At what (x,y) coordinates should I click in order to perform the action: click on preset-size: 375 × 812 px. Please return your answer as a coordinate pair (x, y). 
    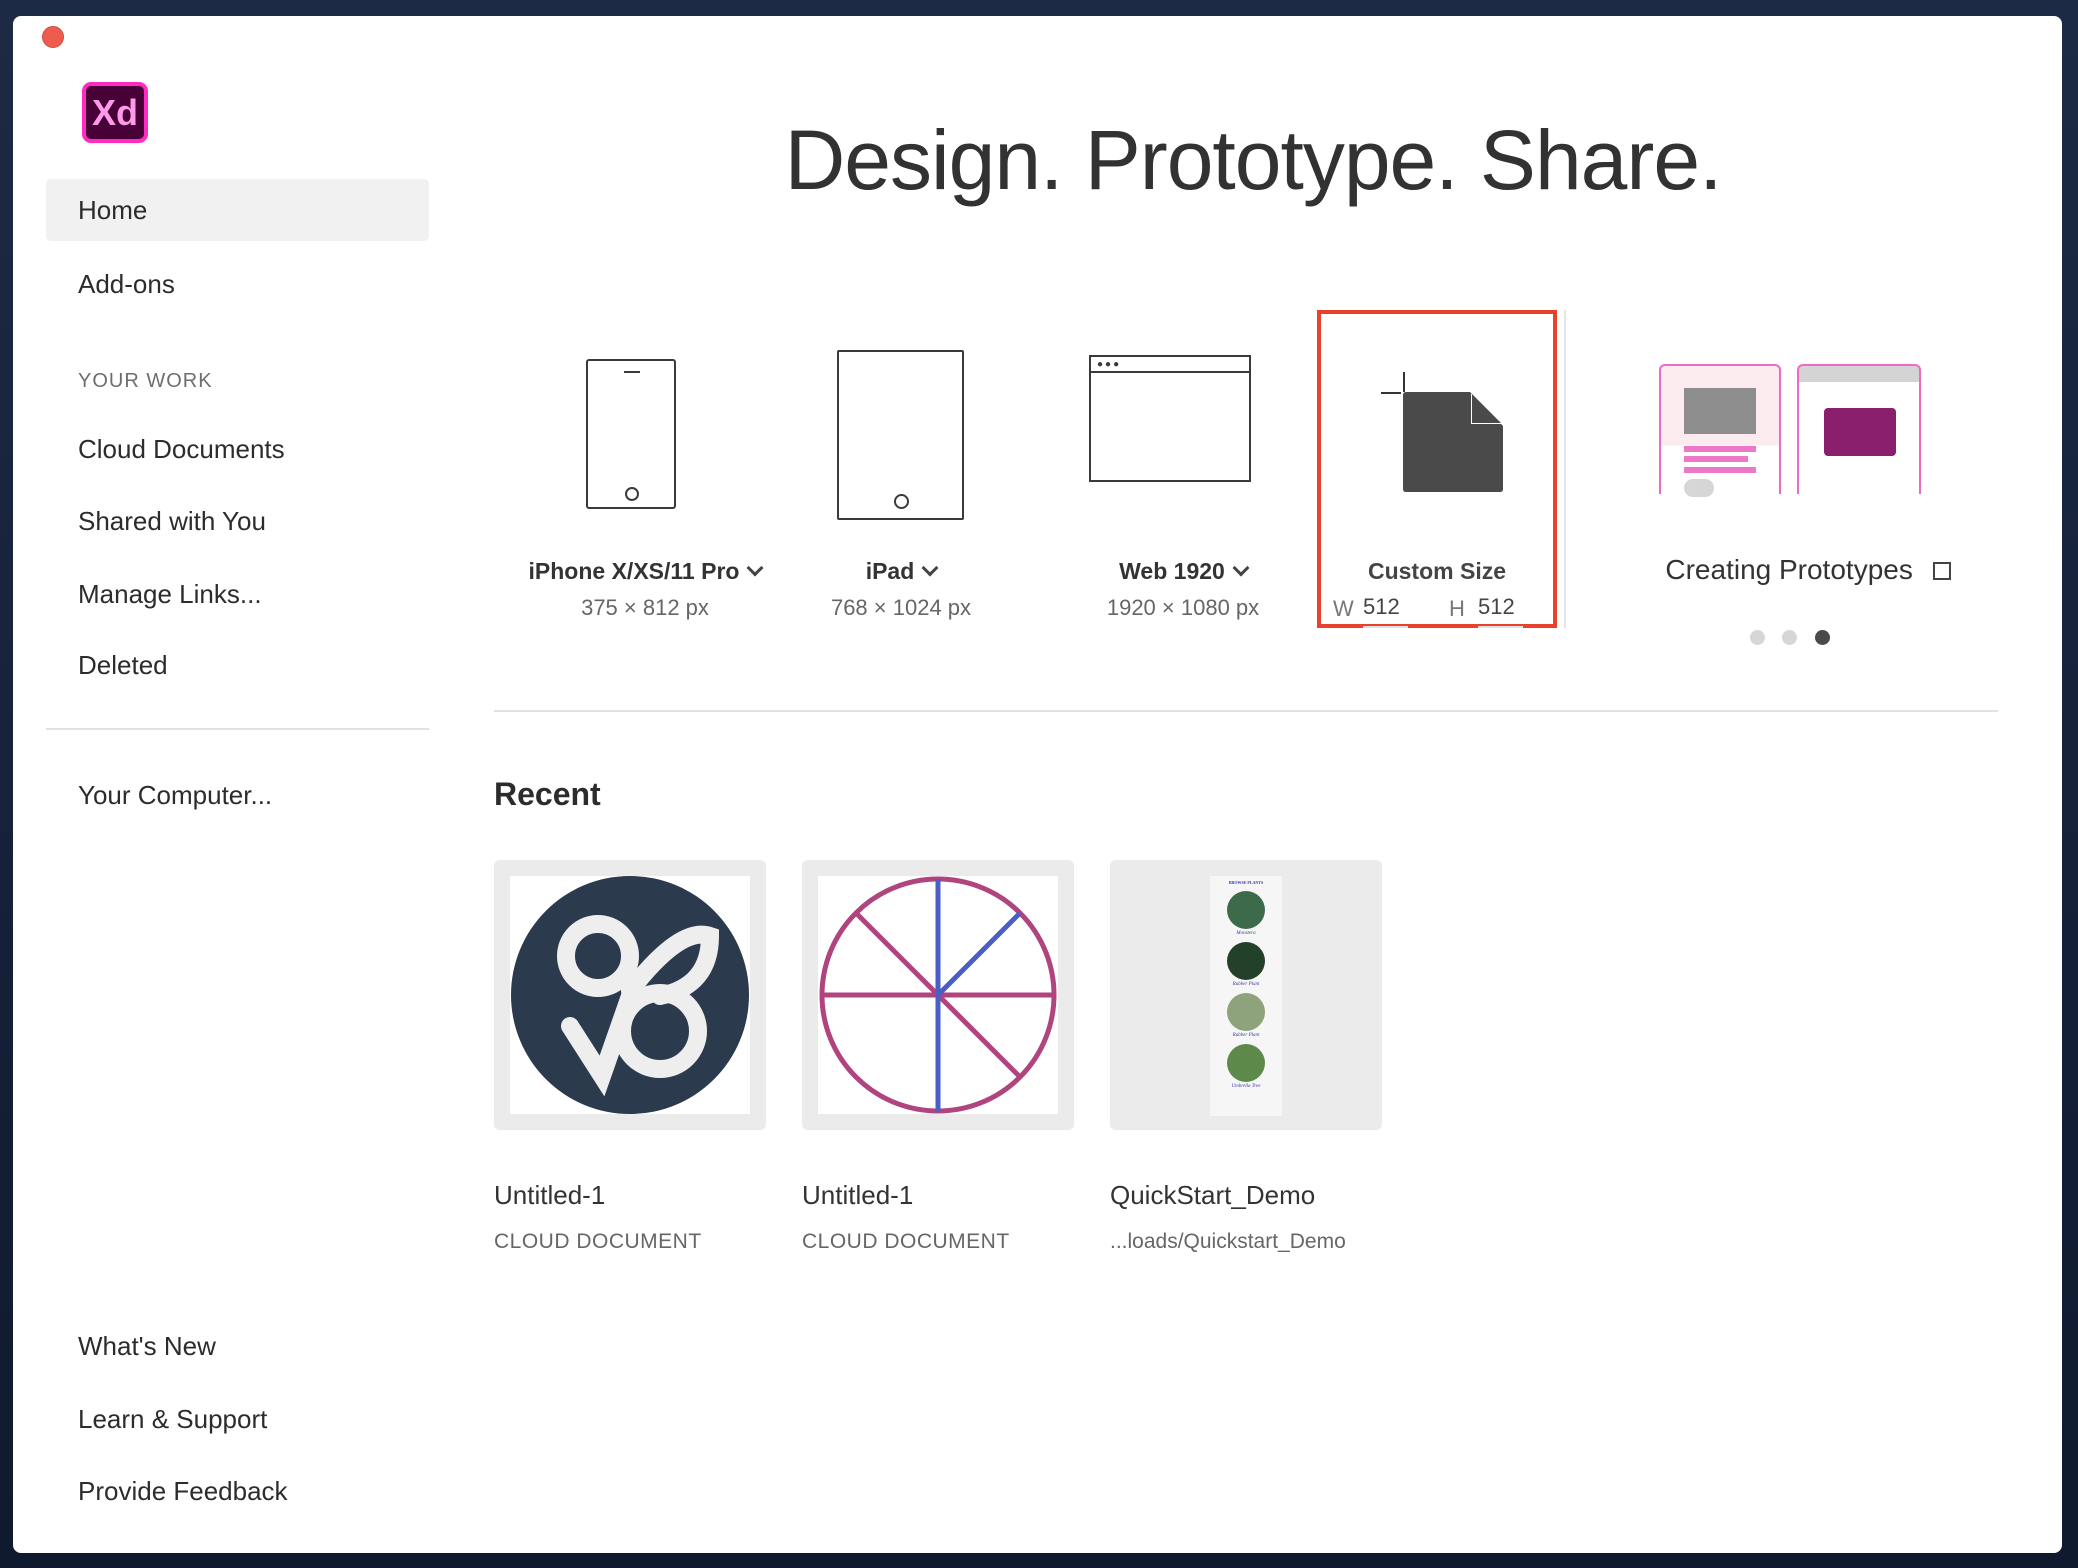
    Looking at the image, I should click on (645, 607).